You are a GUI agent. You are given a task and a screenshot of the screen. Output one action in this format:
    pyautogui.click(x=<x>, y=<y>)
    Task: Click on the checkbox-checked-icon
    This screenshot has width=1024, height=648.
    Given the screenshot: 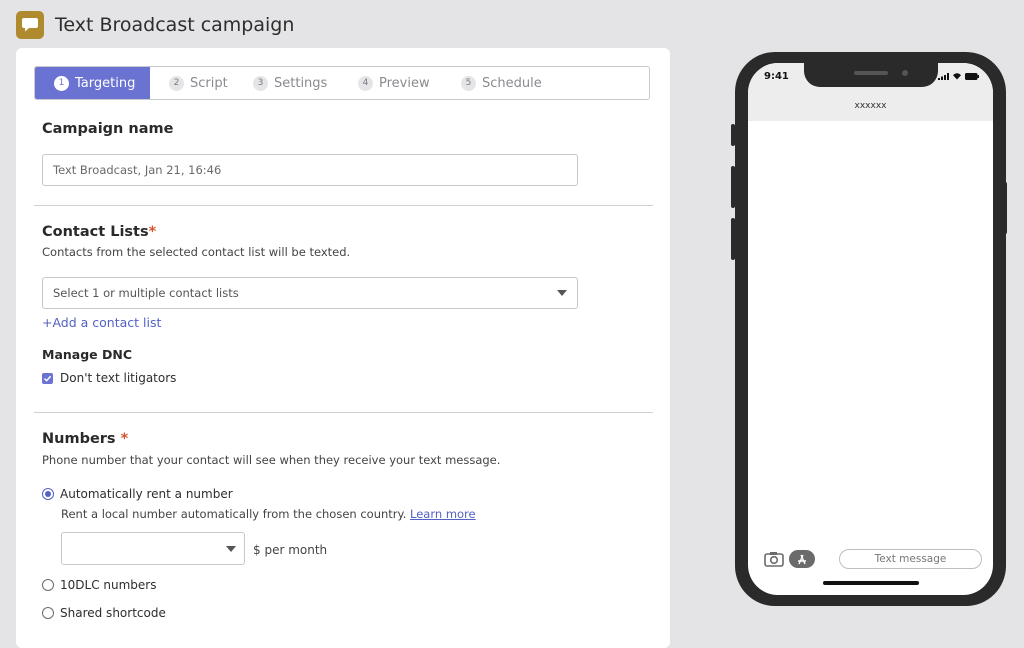 What is the action you would take?
    pyautogui.click(x=47, y=378)
    